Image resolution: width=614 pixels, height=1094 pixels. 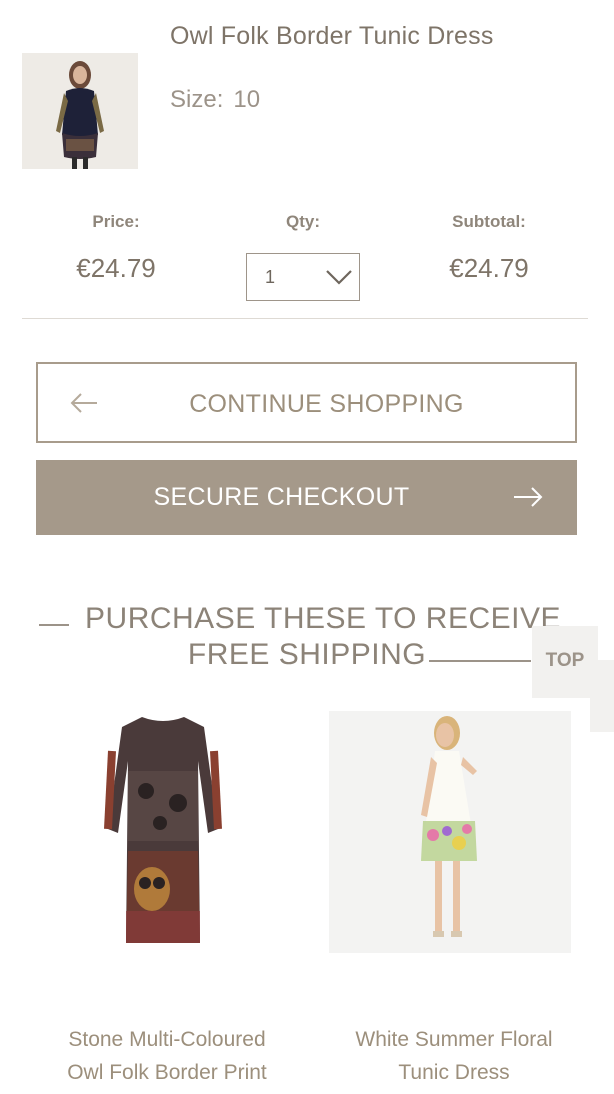 What do you see at coordinates (326, 404) in the screenshot?
I see `continue-shopping-label: CONTINUE SHOPPING` at bounding box center [326, 404].